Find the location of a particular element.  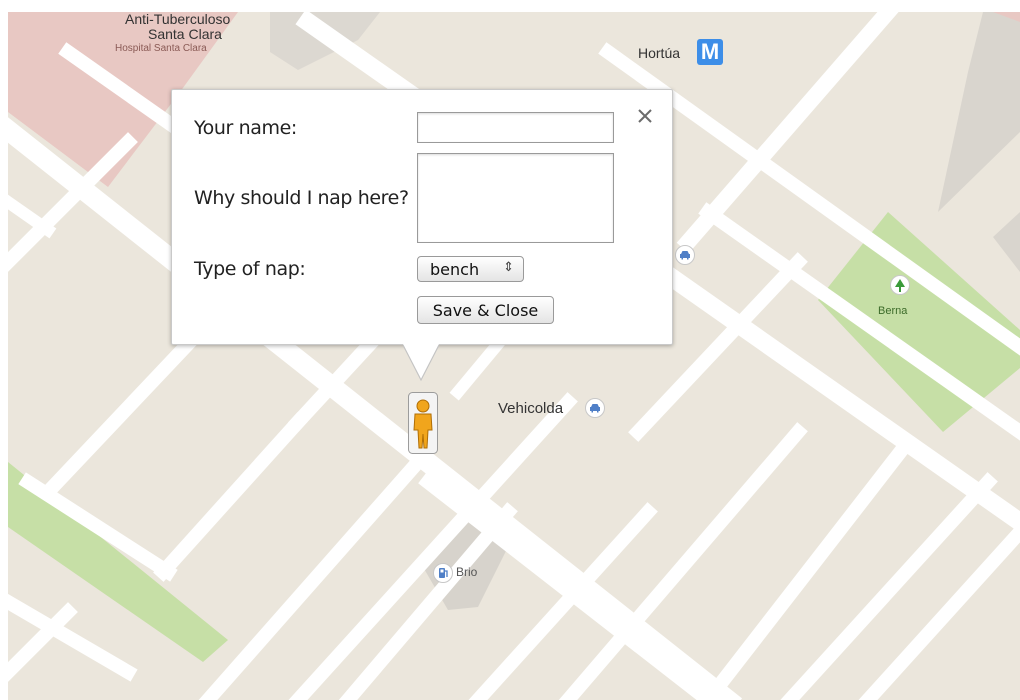

gas-station-icon is located at coordinates (443, 573).